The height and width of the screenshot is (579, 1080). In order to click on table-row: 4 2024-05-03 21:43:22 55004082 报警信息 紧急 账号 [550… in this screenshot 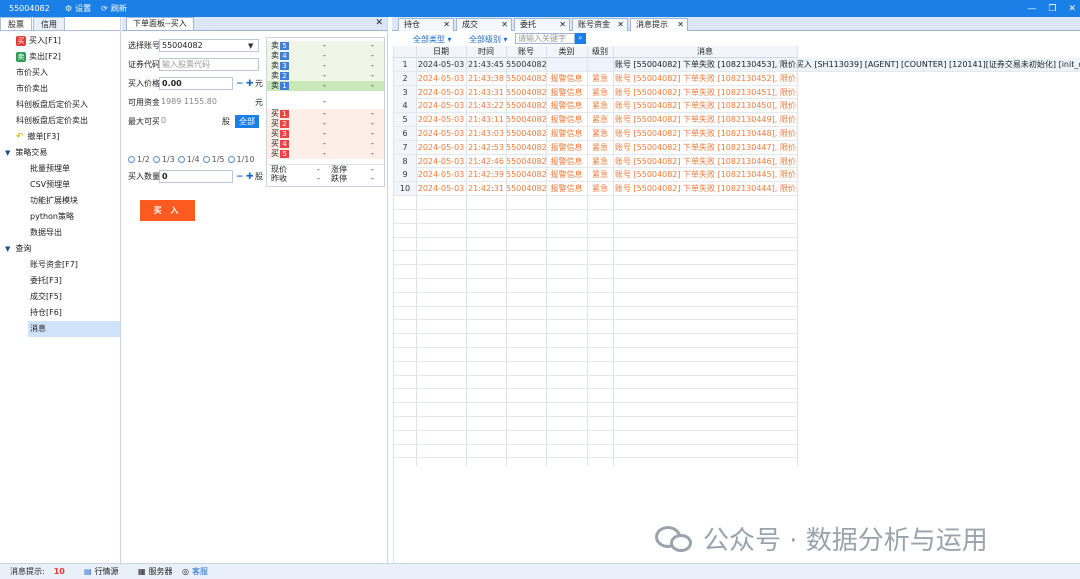, I will do `click(595, 106)`.